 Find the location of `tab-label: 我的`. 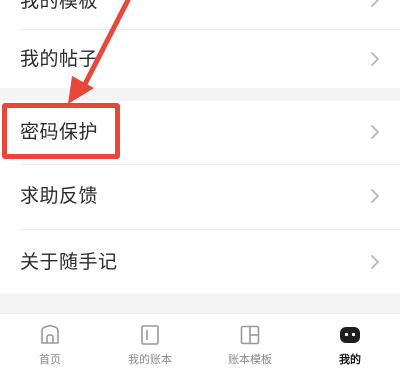

tab-label: 我的 is located at coordinates (350, 359).